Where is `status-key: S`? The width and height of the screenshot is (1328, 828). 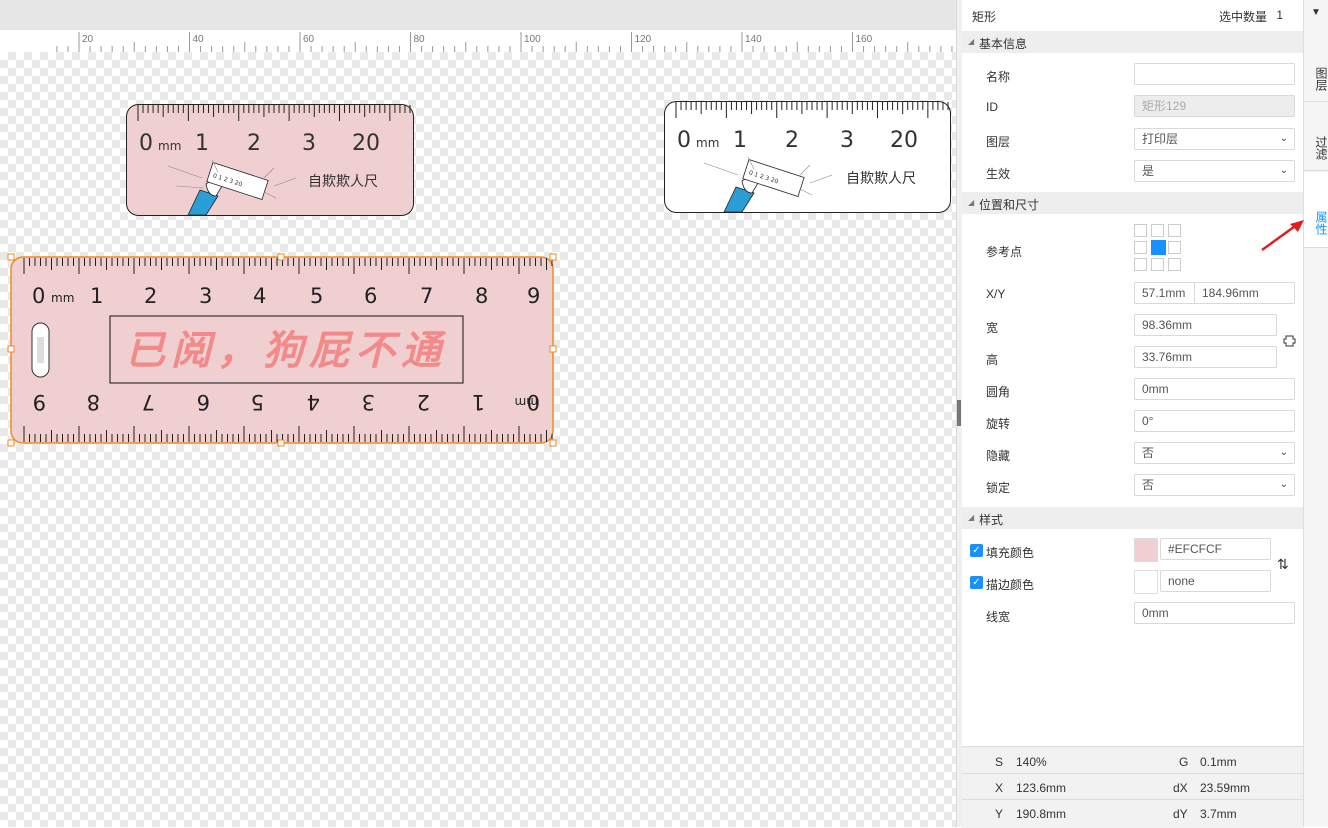 status-key: S is located at coordinates (999, 762).